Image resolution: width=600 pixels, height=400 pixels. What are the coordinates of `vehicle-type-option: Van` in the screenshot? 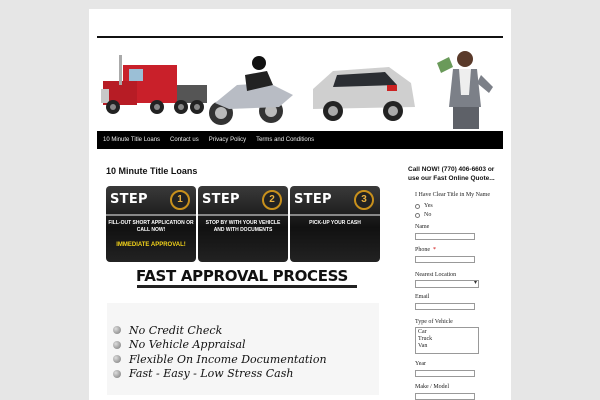 It's located at (447, 346).